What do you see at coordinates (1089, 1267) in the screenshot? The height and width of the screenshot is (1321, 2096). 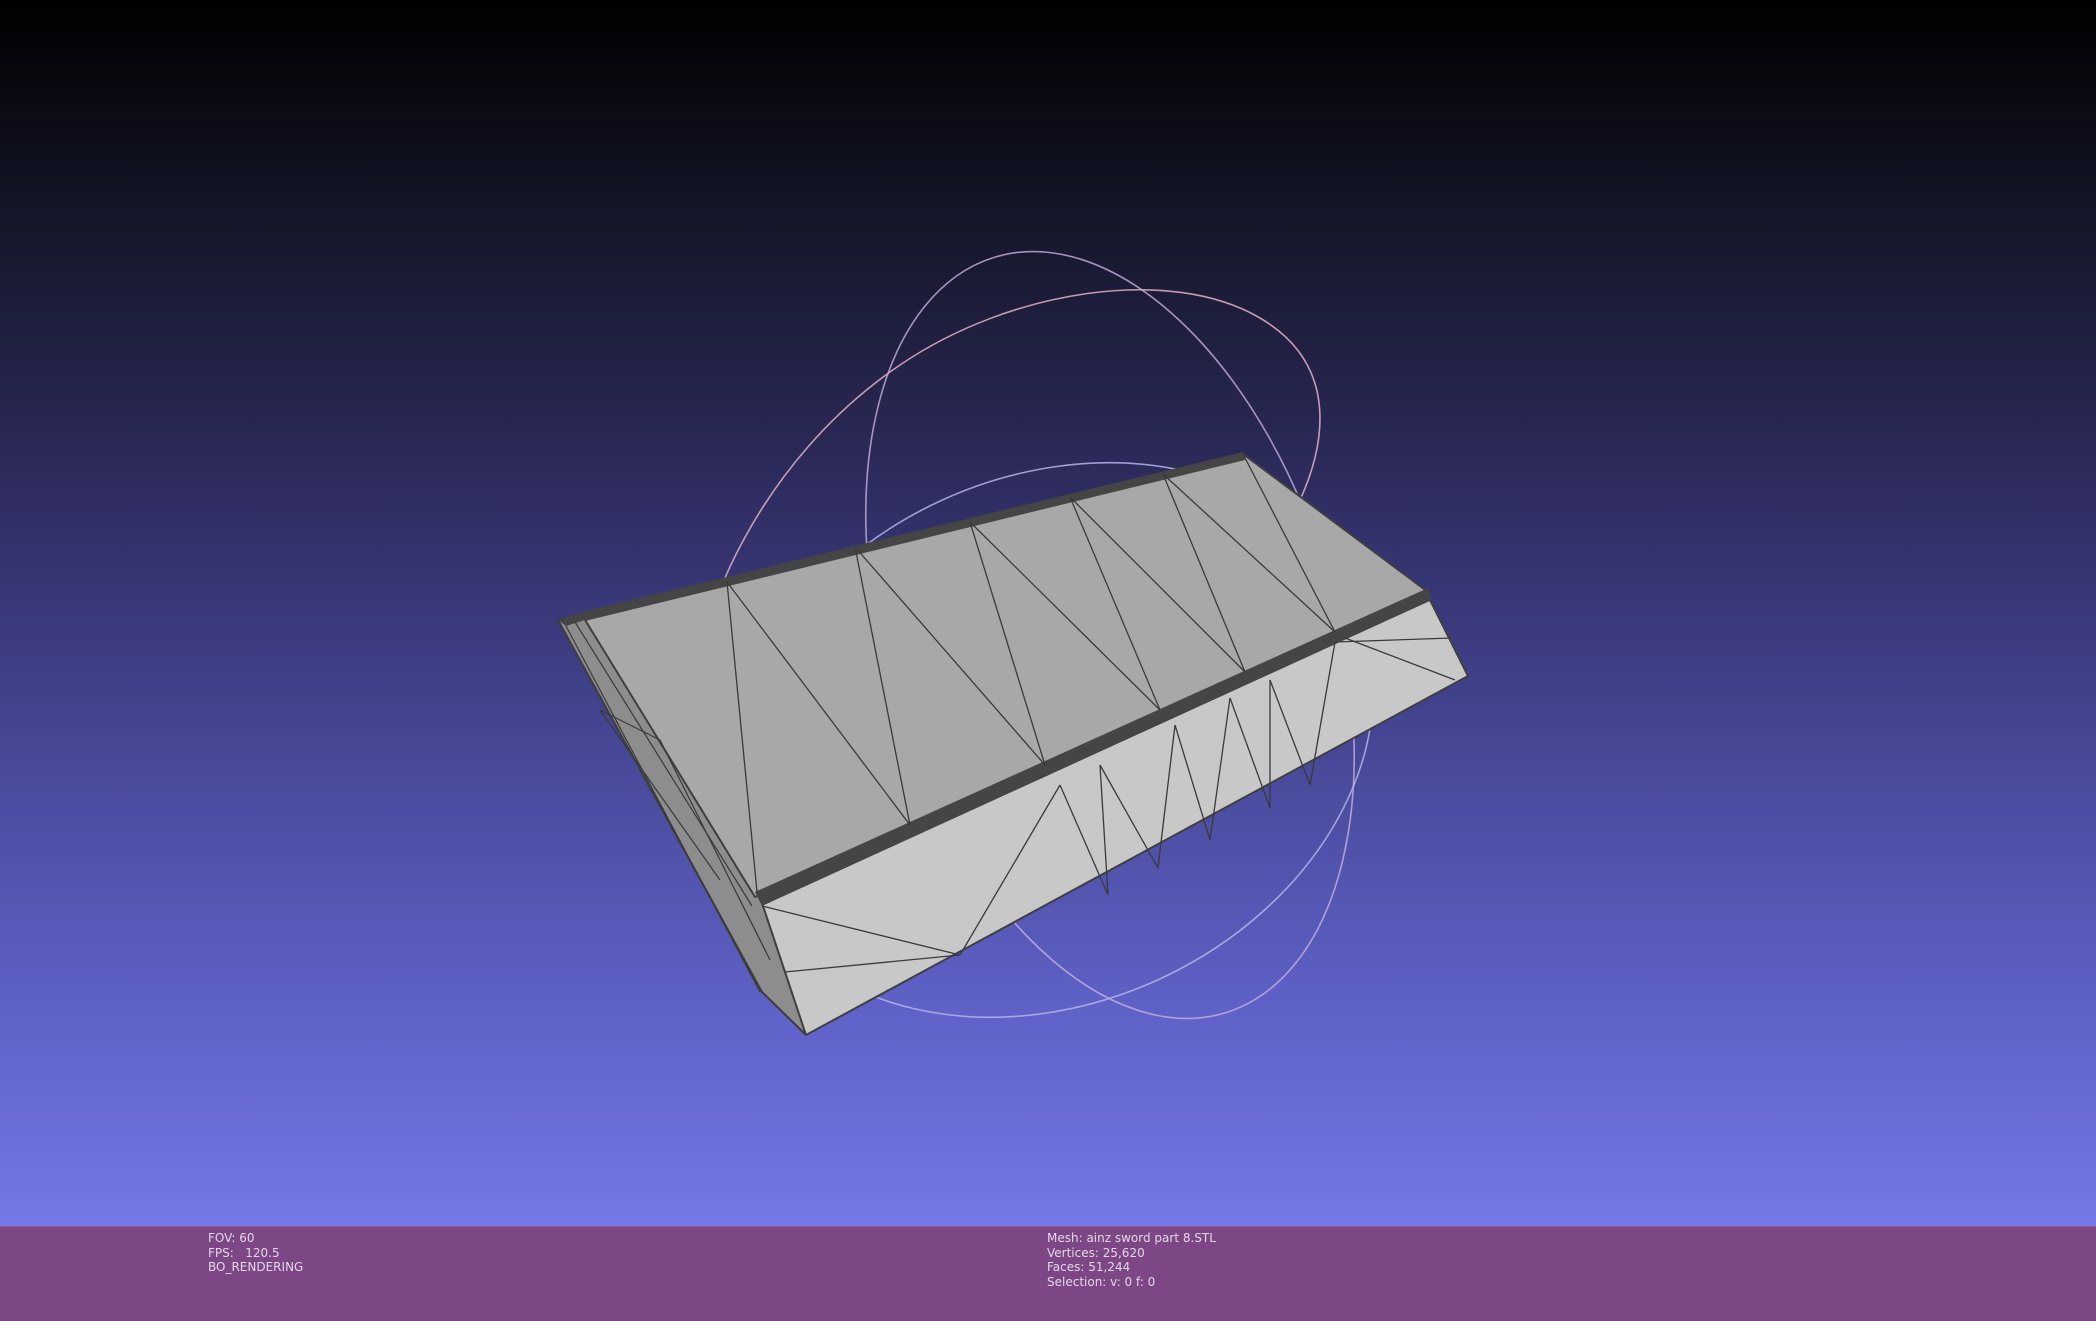 I see `faces-label: Faces: 51,244` at bounding box center [1089, 1267].